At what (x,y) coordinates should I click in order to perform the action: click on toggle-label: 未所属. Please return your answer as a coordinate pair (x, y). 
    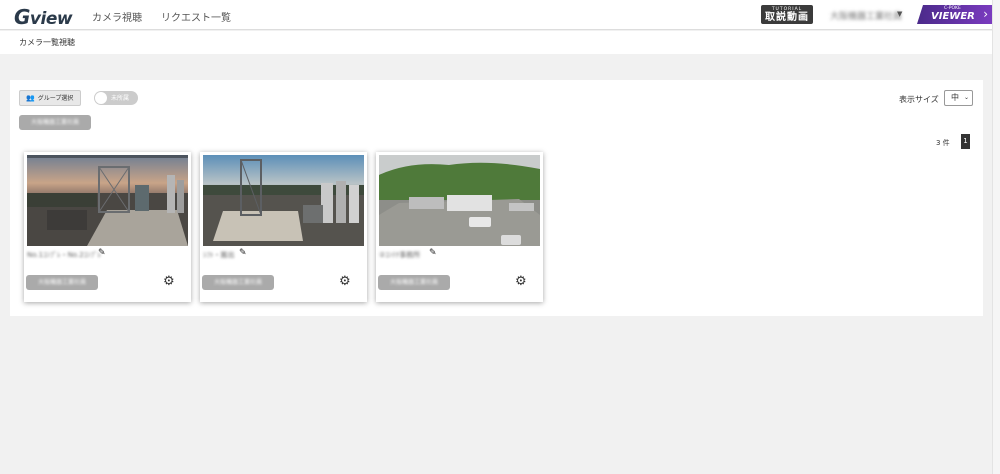
    Looking at the image, I should click on (120, 98).